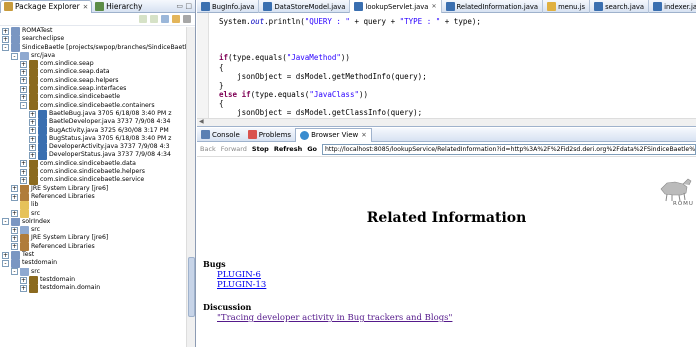 The height and width of the screenshot is (347, 696). What do you see at coordinates (93, 139) in the screenshot?
I see `tree-item: + BugStatus.java 3705 6/18/08 3:40 PM z` at bounding box center [93, 139].